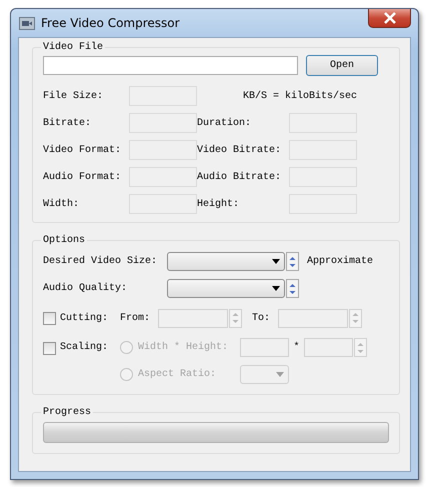  Describe the element at coordinates (299, 96) in the screenshot. I see `unit-note: KB/S = kiloBits/sec` at that location.